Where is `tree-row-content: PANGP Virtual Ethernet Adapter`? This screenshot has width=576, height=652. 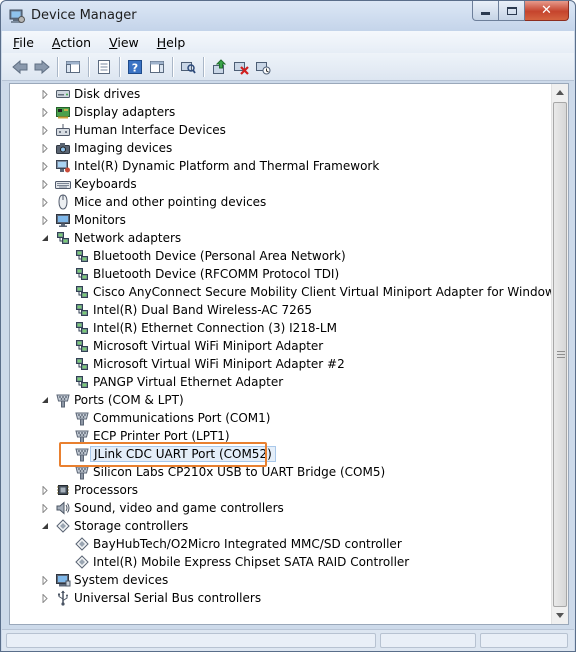
tree-row-content: PANGP Virtual Ethernet Adapter is located at coordinates (178, 382).